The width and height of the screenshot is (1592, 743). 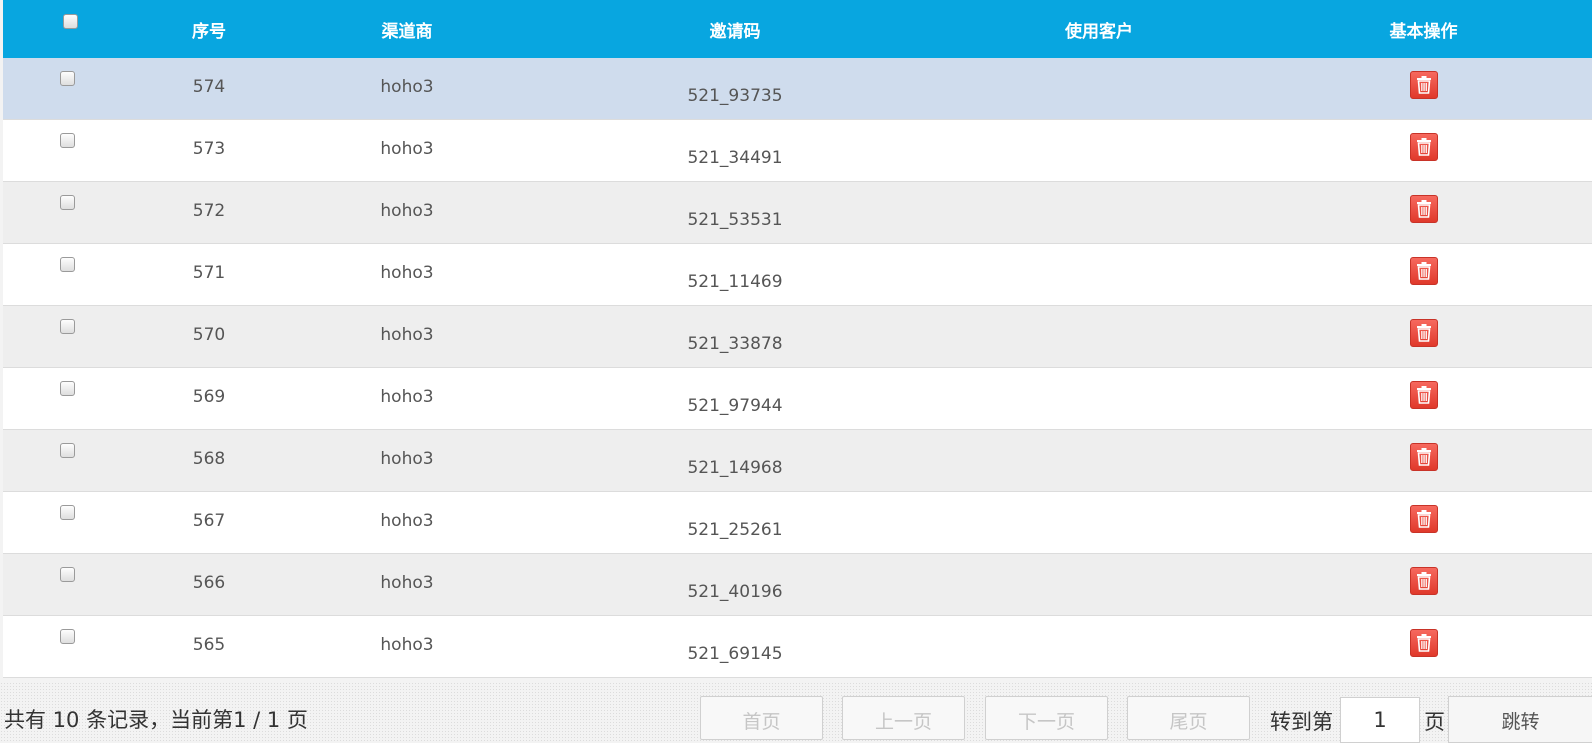 What do you see at coordinates (1046, 718) in the screenshot?
I see `next-page-button: 下一页` at bounding box center [1046, 718].